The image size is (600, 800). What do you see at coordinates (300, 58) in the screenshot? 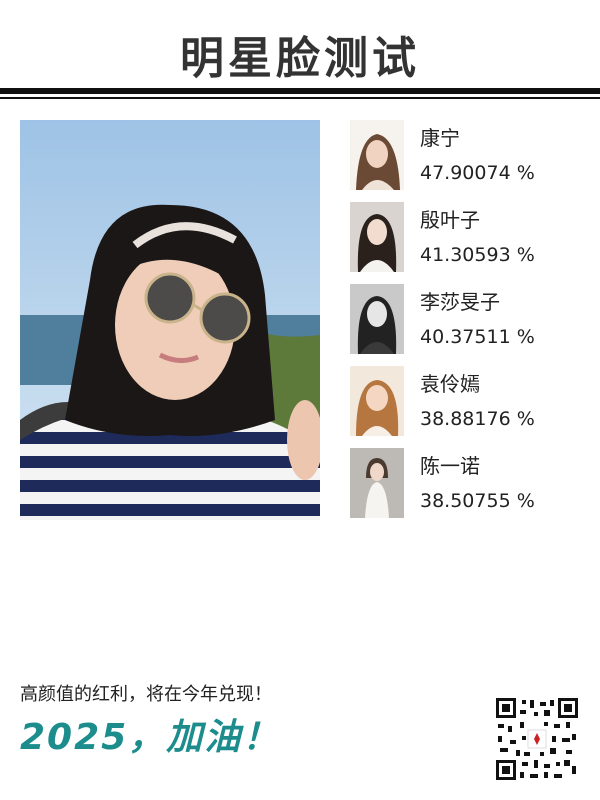
I see `page-title: 明星脸测试` at bounding box center [300, 58].